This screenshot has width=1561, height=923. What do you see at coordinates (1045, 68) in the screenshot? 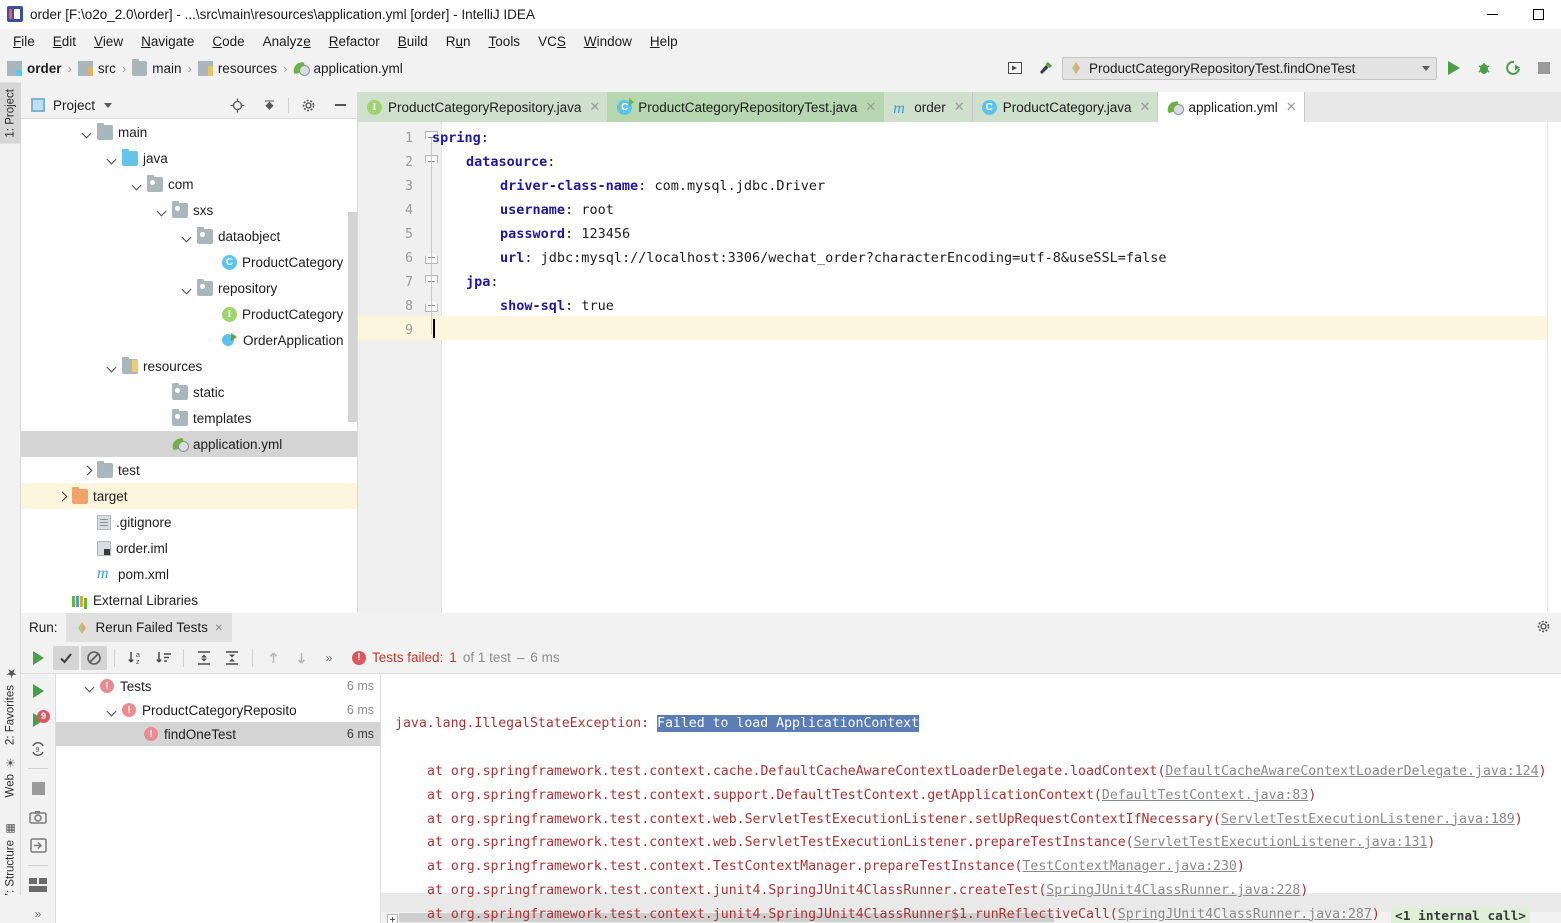
I see `build-hammer-icon` at bounding box center [1045, 68].